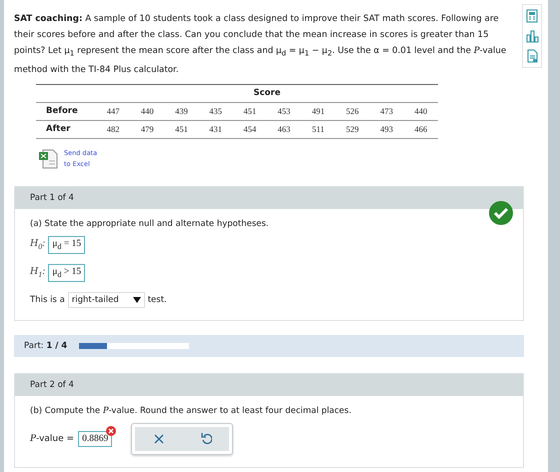 The width and height of the screenshot is (560, 472). What do you see at coordinates (206, 439) in the screenshot?
I see `undo-icon` at bounding box center [206, 439].